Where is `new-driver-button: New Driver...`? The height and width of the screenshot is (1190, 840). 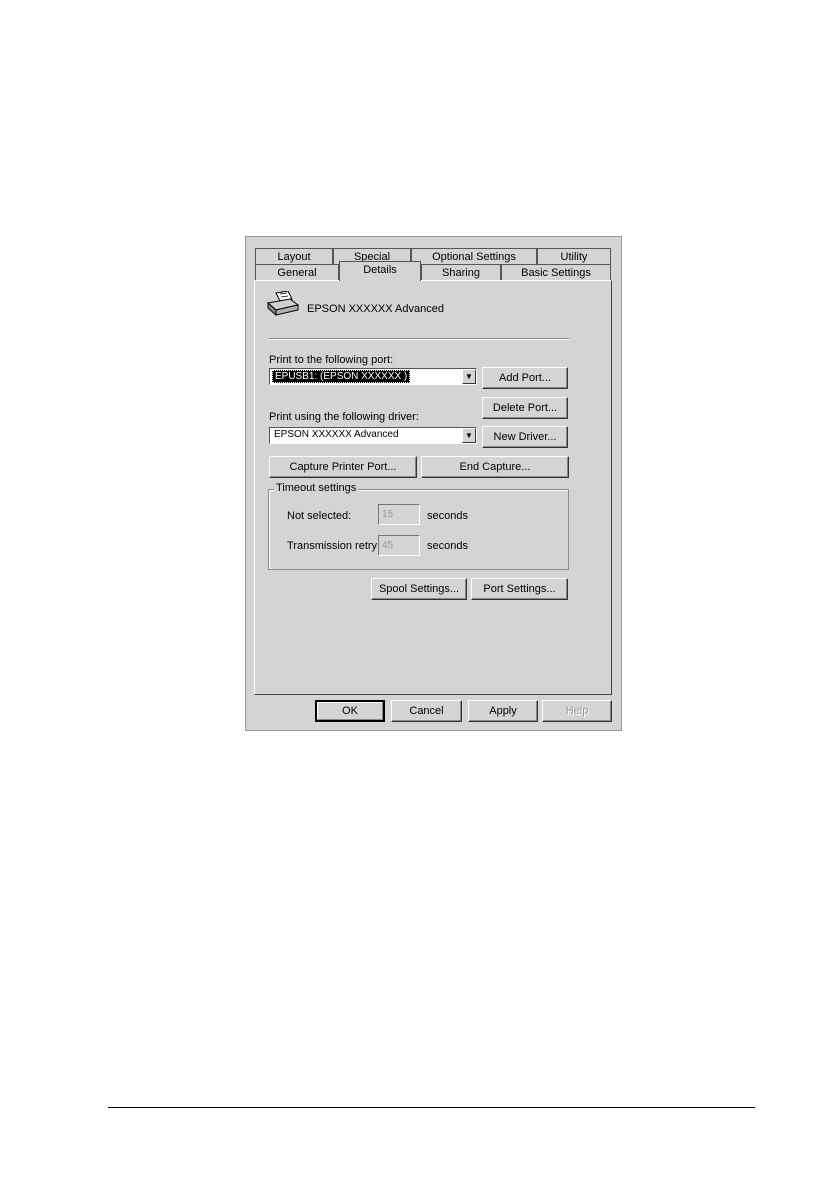
new-driver-button: New Driver... is located at coordinates (525, 437).